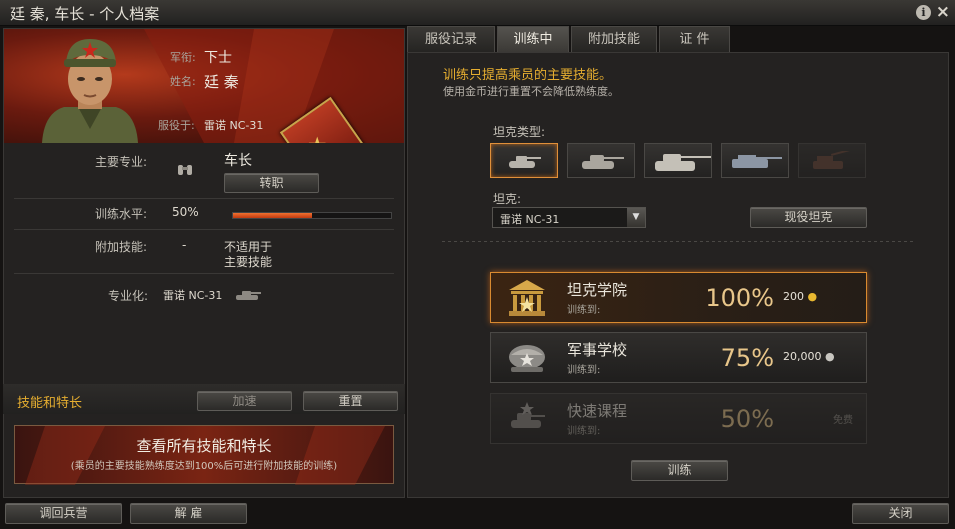 The width and height of the screenshot is (955, 529). I want to click on spg-type-button, so click(832, 160).